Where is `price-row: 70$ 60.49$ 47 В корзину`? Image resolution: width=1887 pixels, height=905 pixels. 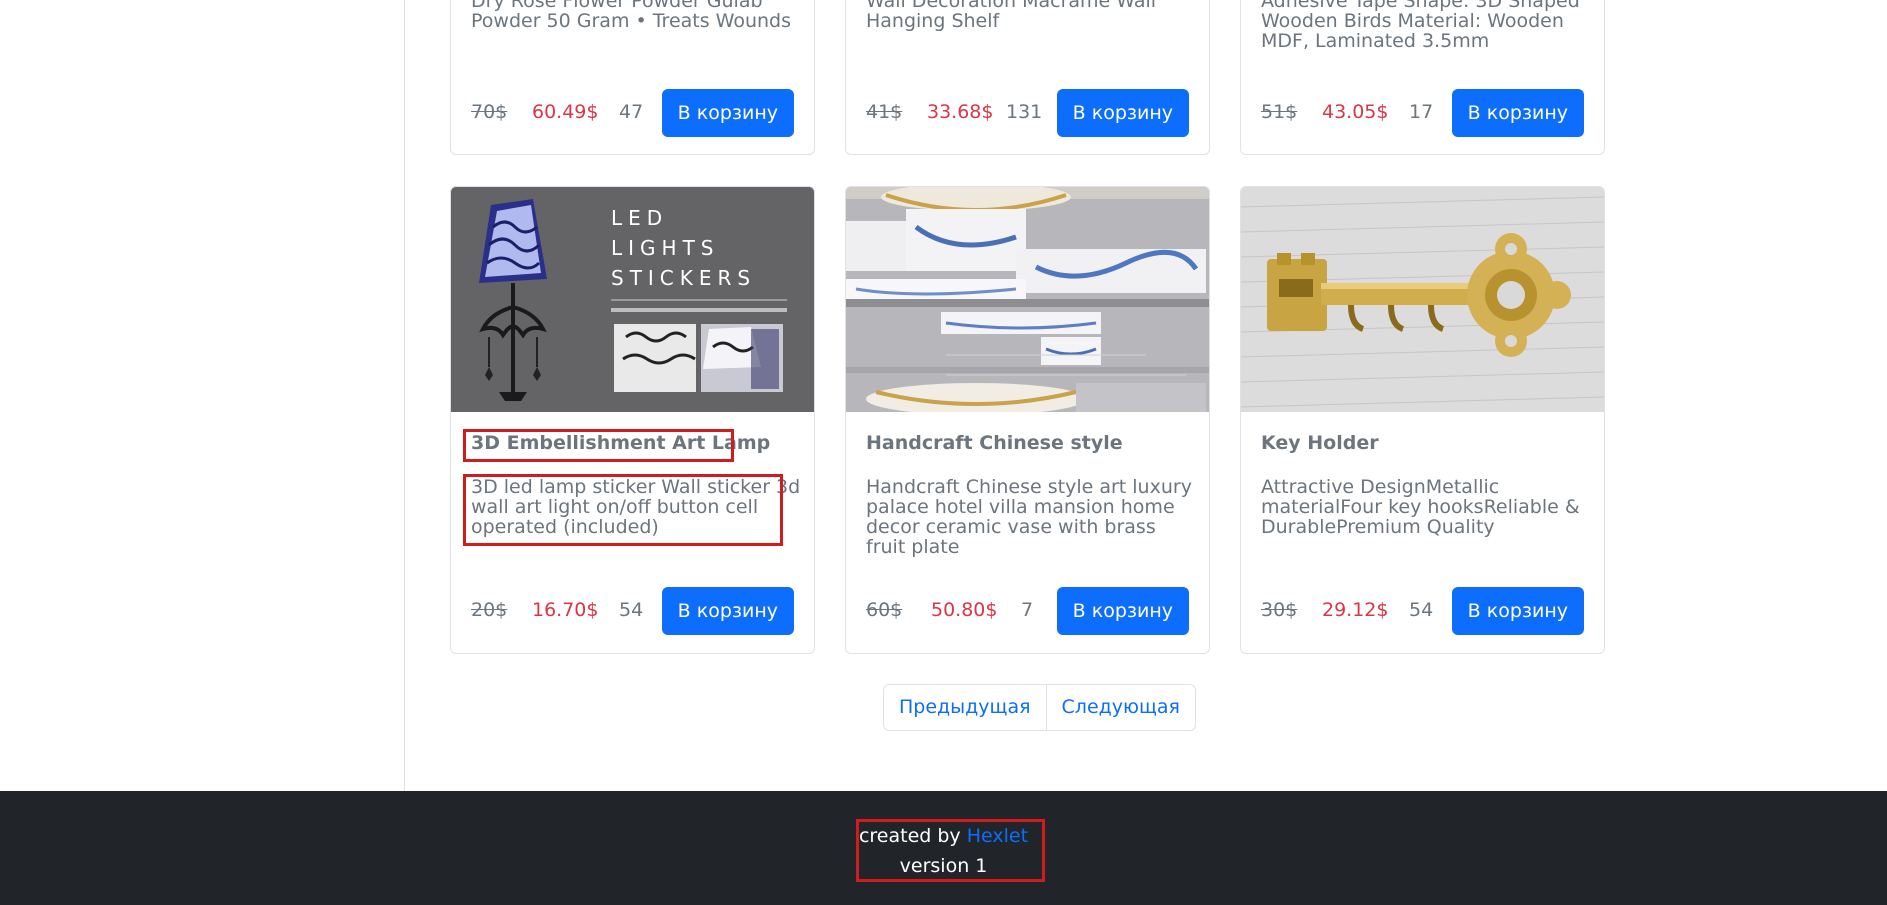
price-row: 70$ 60.49$ 47 В корзину is located at coordinates (632, 113).